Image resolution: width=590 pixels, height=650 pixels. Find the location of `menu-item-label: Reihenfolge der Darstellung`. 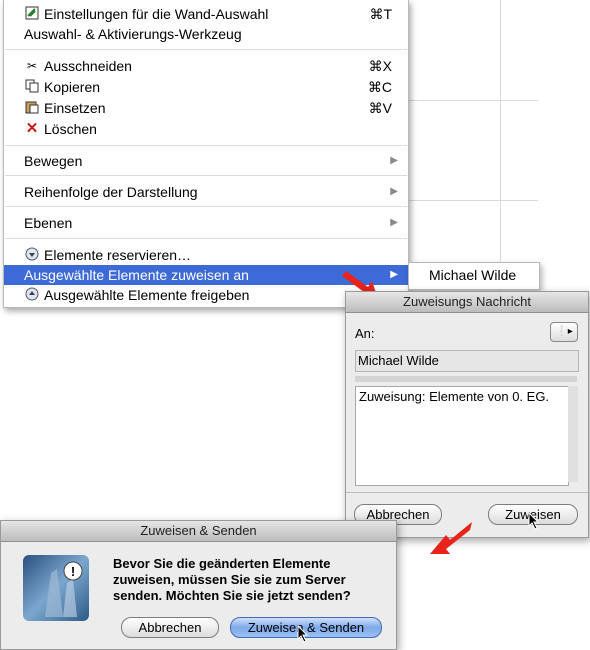

menu-item-label: Reihenfolge der Darstellung is located at coordinates (111, 192).